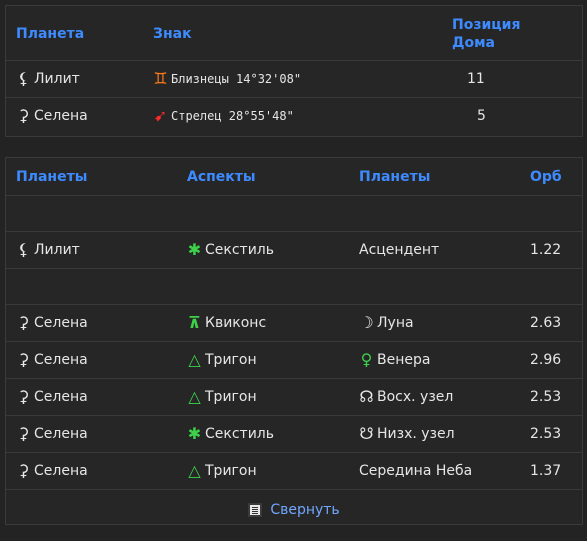 The height and width of the screenshot is (541, 587). I want to click on table-row: ⚳ Селена ⊼ Квиконс ☽ Луна 2.63, so click(294, 323).